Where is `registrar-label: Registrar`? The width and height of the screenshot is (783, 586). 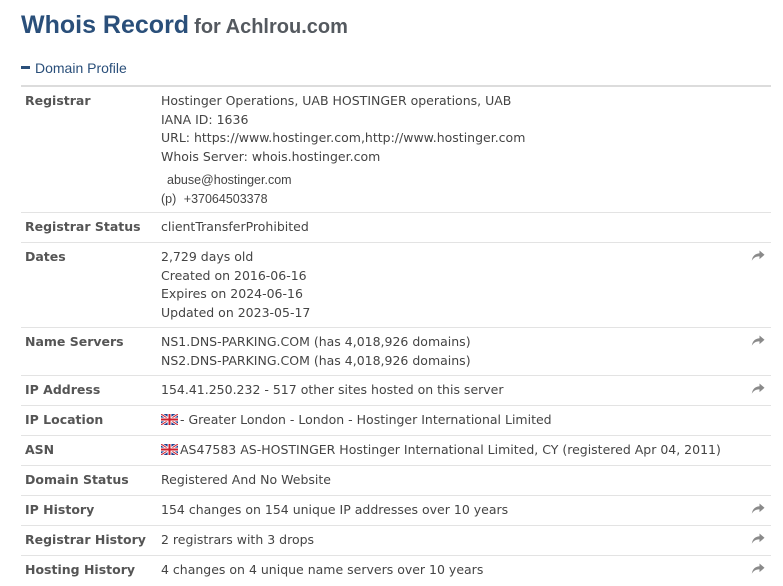
registrar-label: Registrar is located at coordinates (58, 100).